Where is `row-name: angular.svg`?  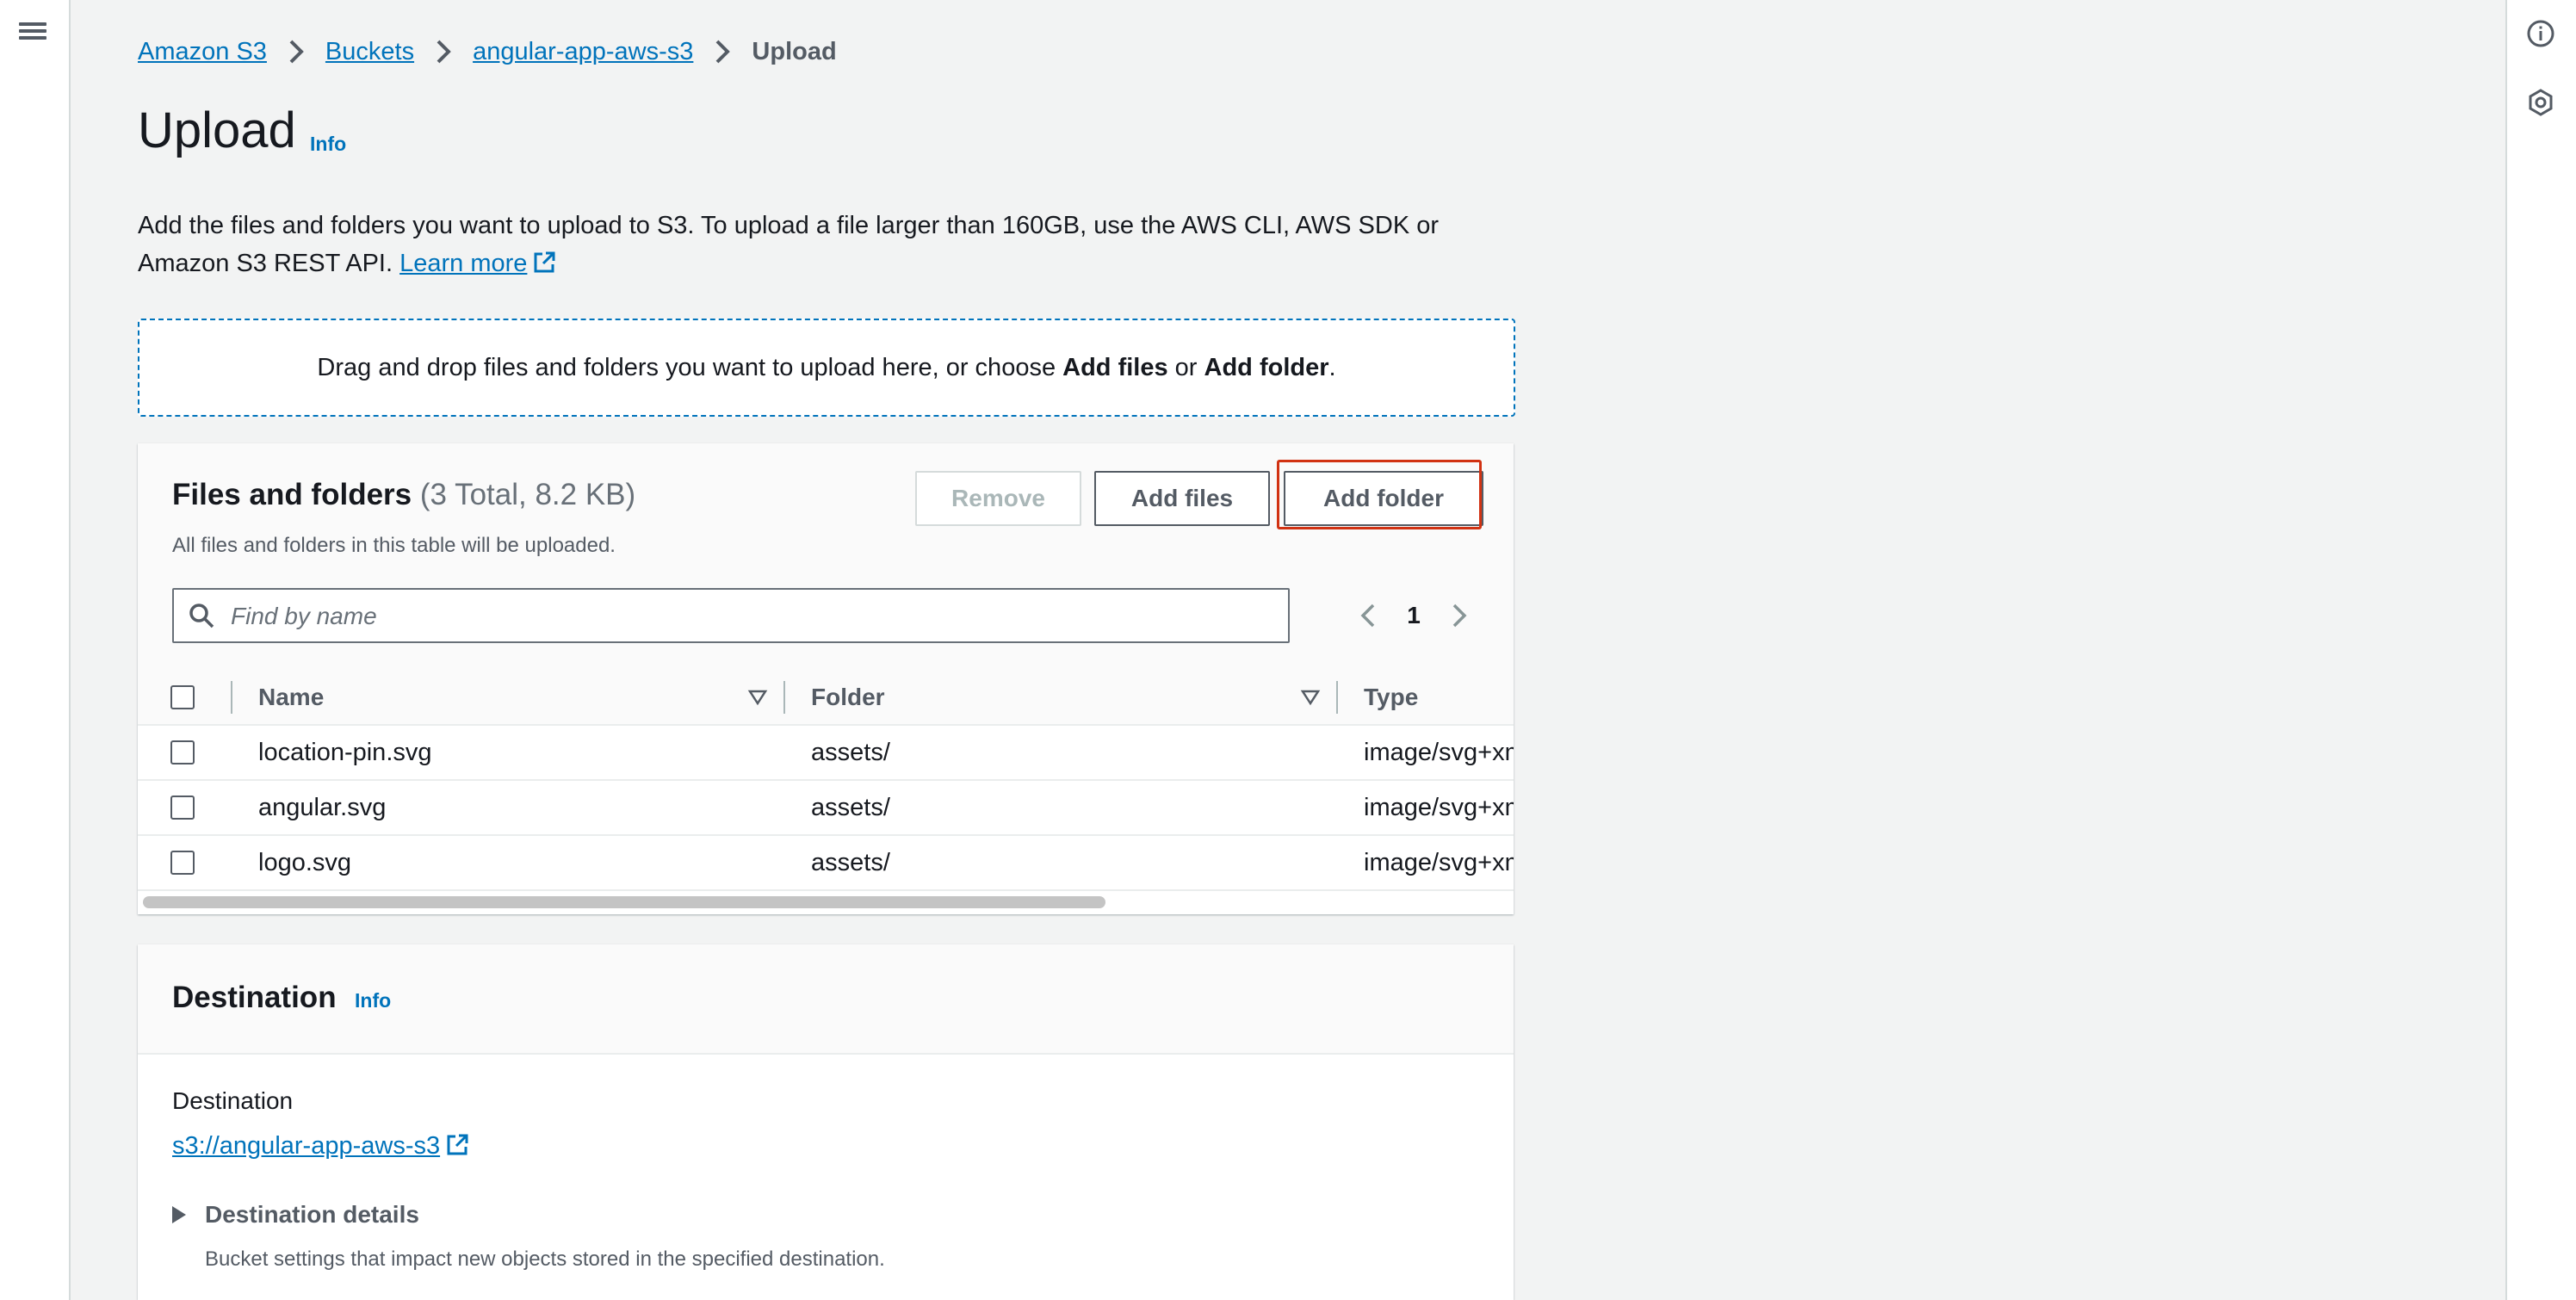 row-name: angular.svg is located at coordinates (323, 807).